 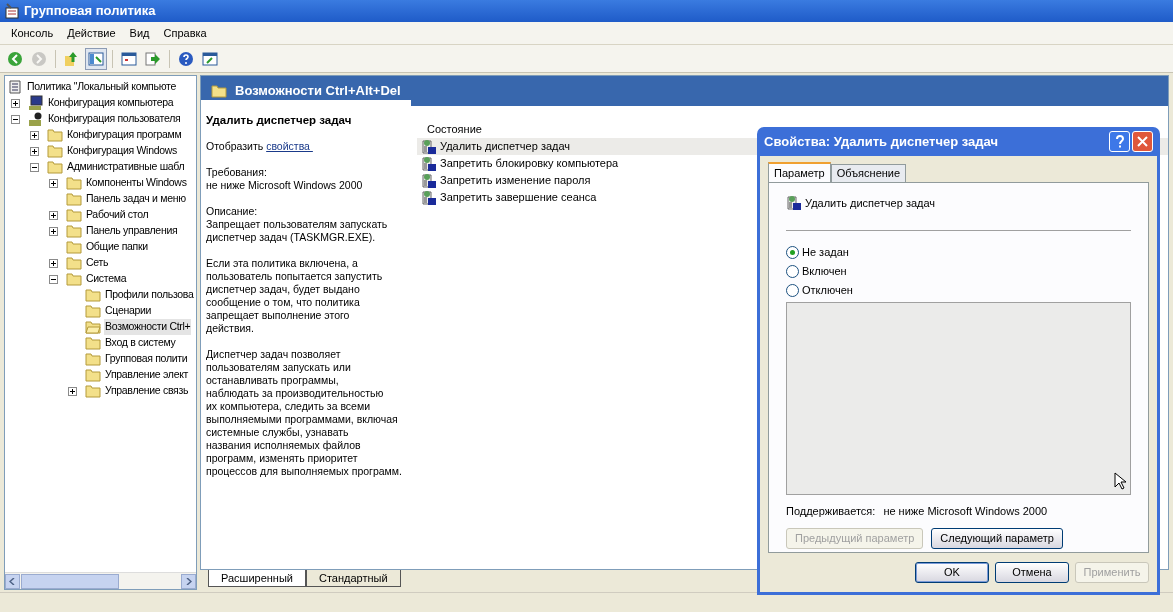 What do you see at coordinates (825, 252) in the screenshot?
I see `radio-label: Не задан` at bounding box center [825, 252].